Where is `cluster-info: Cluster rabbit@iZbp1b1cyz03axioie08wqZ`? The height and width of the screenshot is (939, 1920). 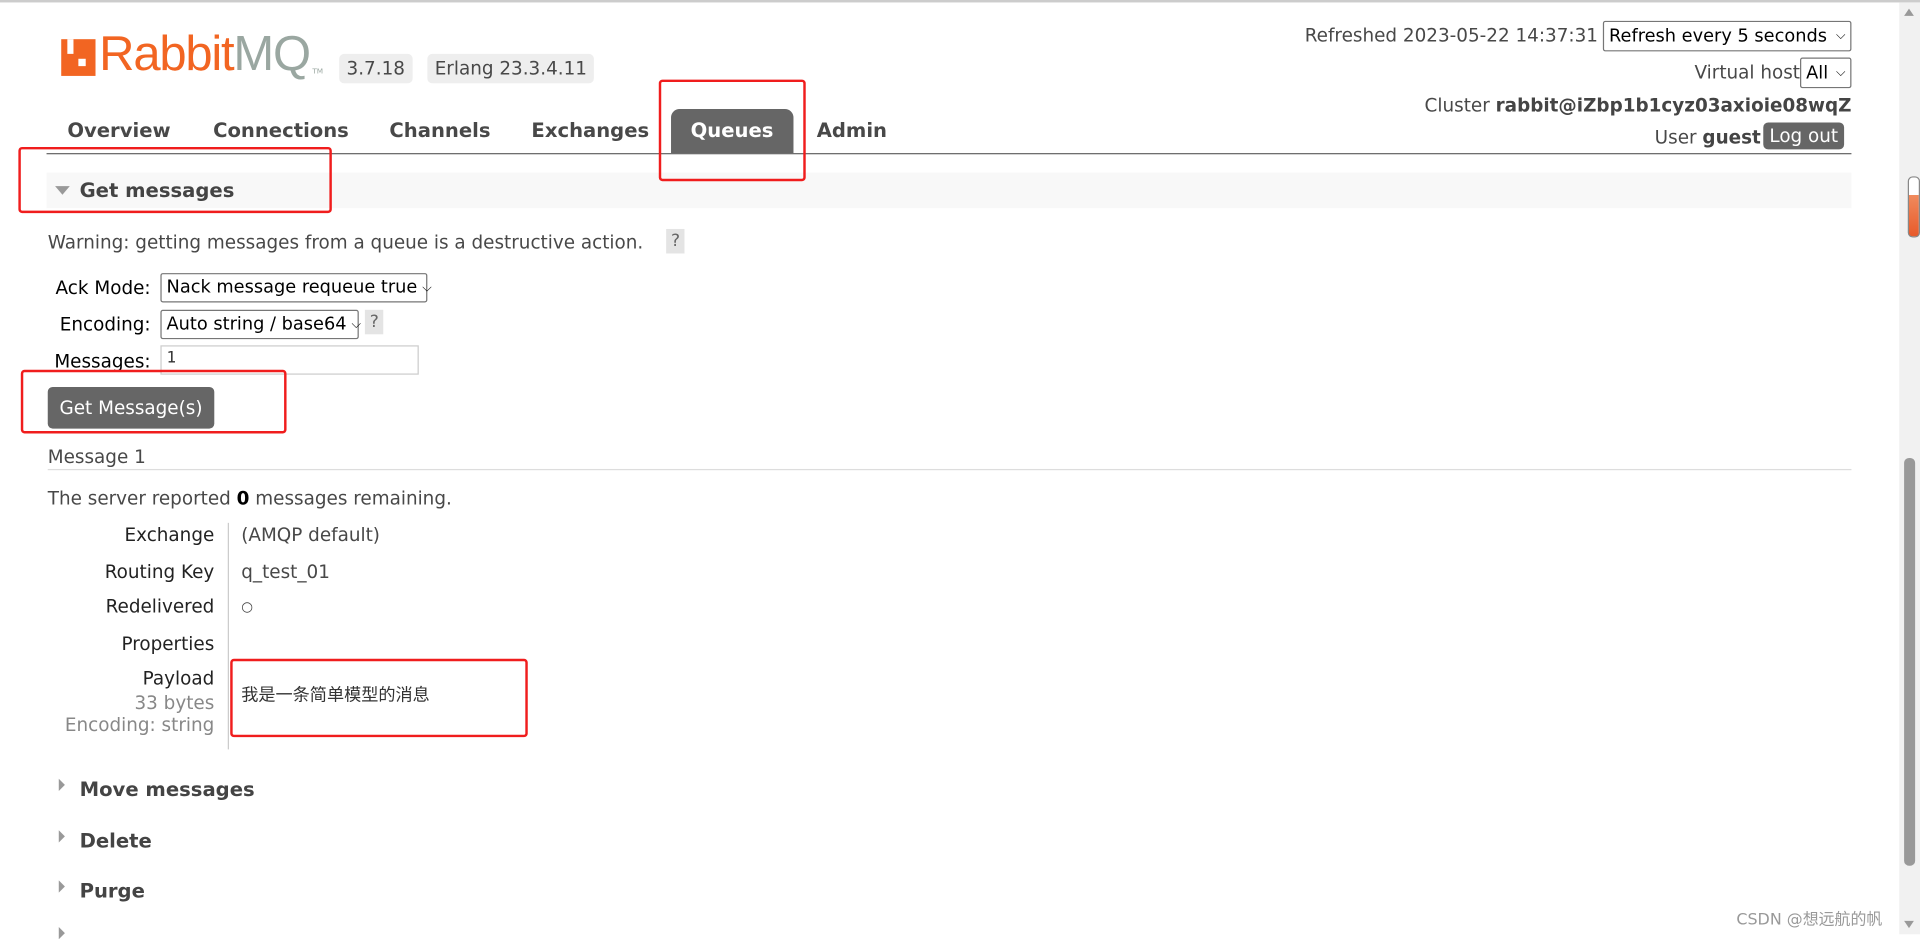
cluster-info: Cluster rabbit@iZbp1b1cyz03axioie08wqZ is located at coordinates (1638, 105).